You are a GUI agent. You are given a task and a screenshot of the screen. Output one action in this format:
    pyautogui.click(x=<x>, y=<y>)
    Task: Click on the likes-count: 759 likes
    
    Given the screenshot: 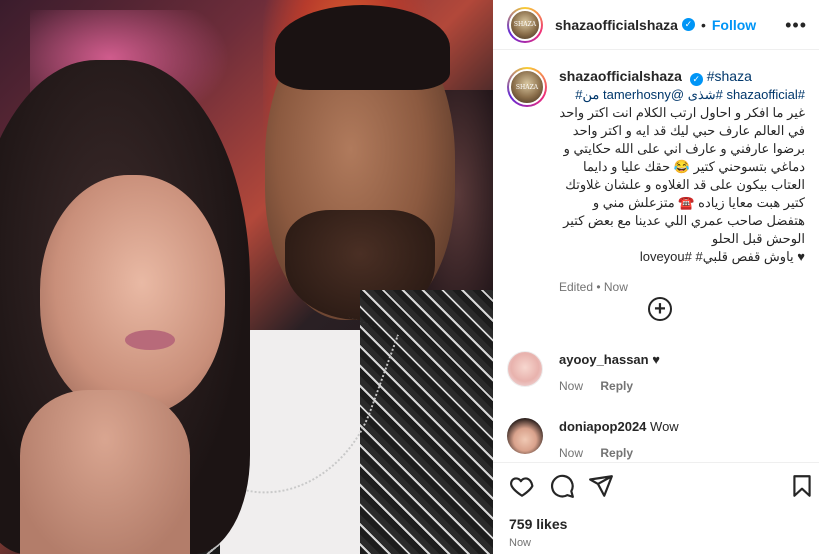 What is the action you would take?
    pyautogui.click(x=538, y=524)
    